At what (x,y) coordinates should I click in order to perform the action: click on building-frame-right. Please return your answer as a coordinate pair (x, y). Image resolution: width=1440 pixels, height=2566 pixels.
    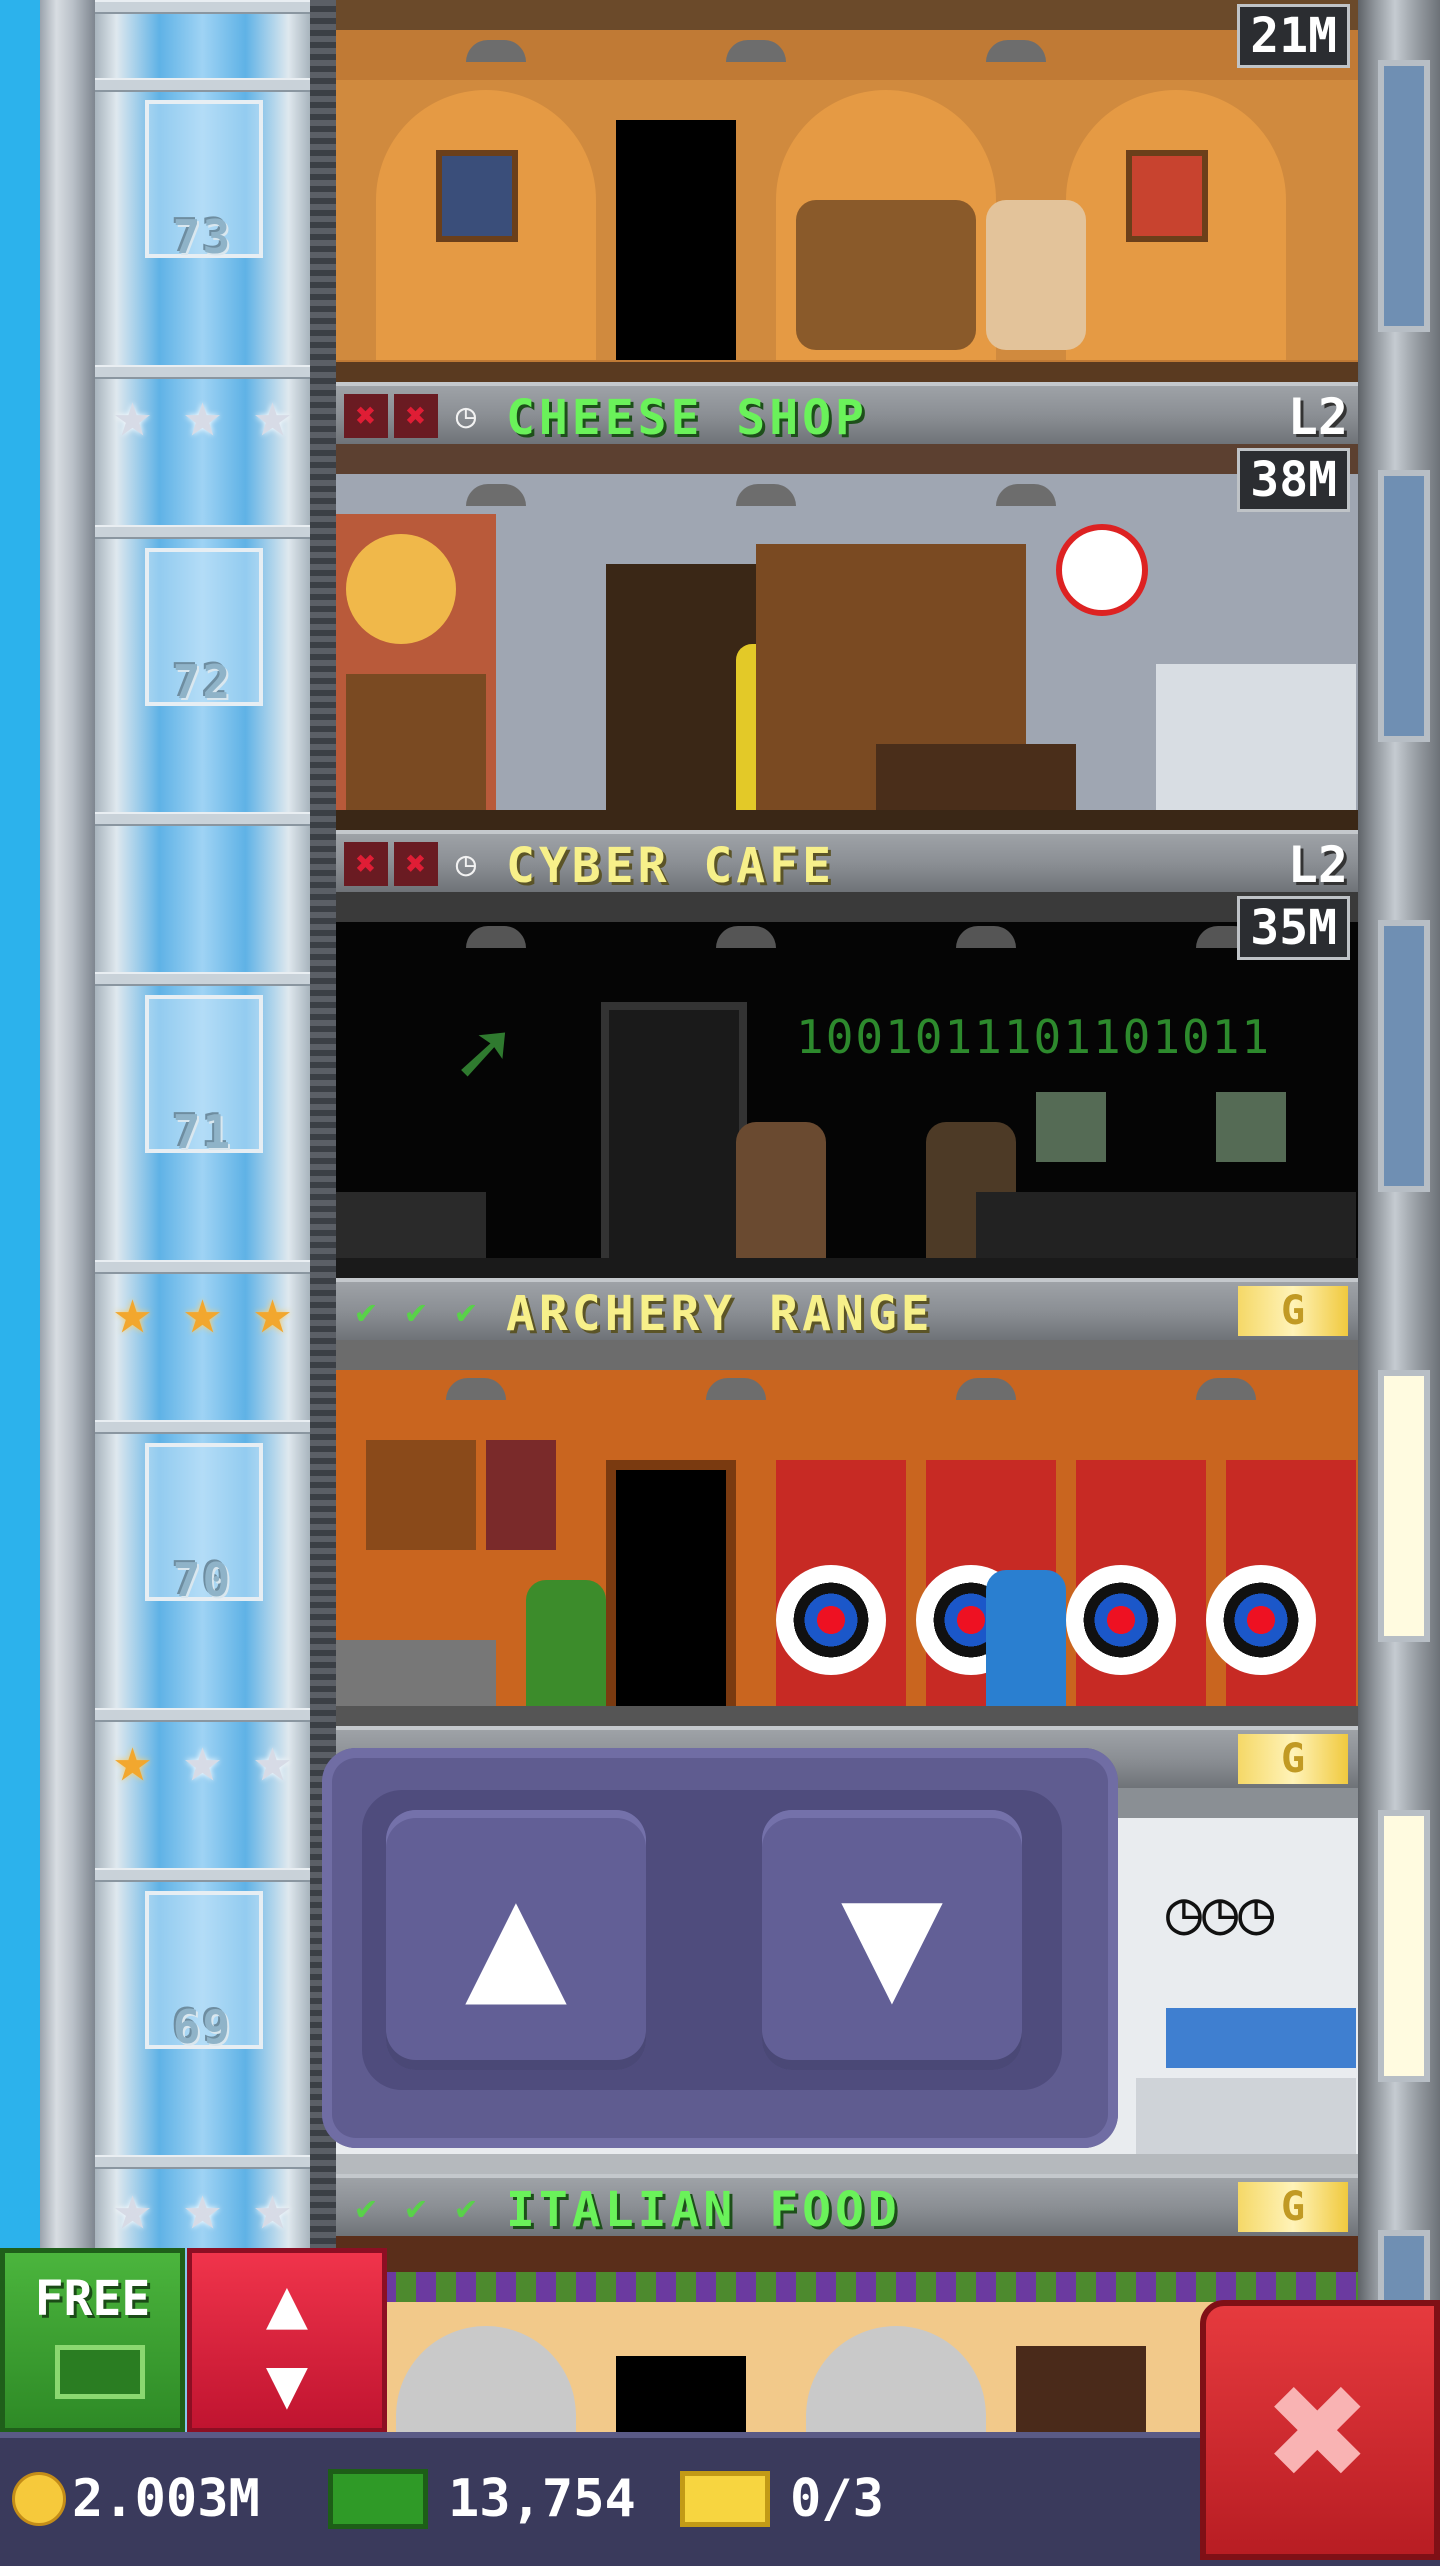
    Looking at the image, I should click on (1399, 1280).